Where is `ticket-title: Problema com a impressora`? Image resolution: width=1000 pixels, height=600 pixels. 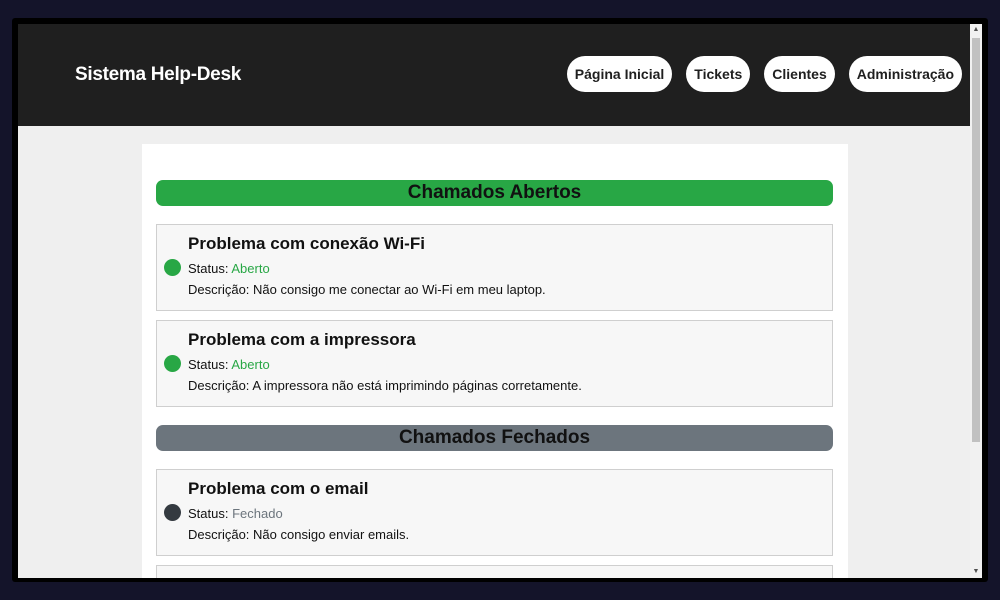
ticket-title: Problema com a impressora is located at coordinates (302, 339).